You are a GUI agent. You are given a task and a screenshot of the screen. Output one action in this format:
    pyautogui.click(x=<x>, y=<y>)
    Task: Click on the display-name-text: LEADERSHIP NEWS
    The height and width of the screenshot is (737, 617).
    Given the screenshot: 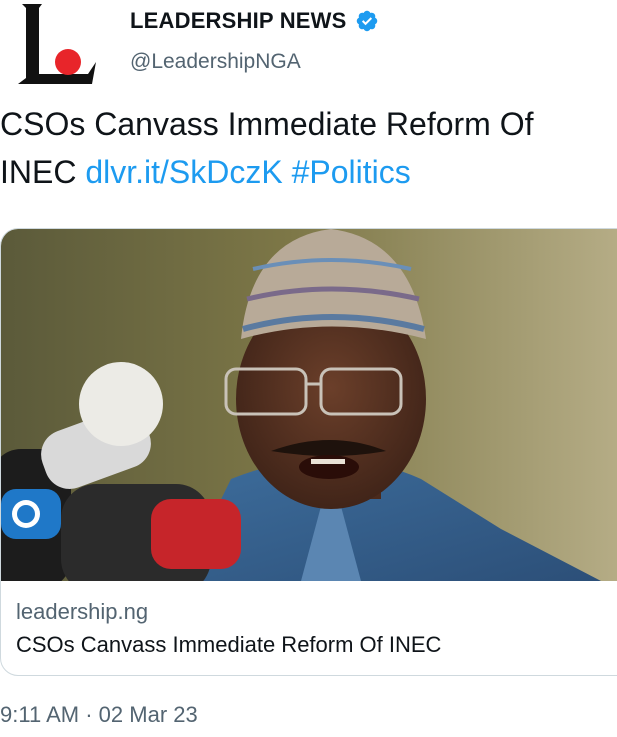 What is the action you would take?
    pyautogui.click(x=238, y=20)
    